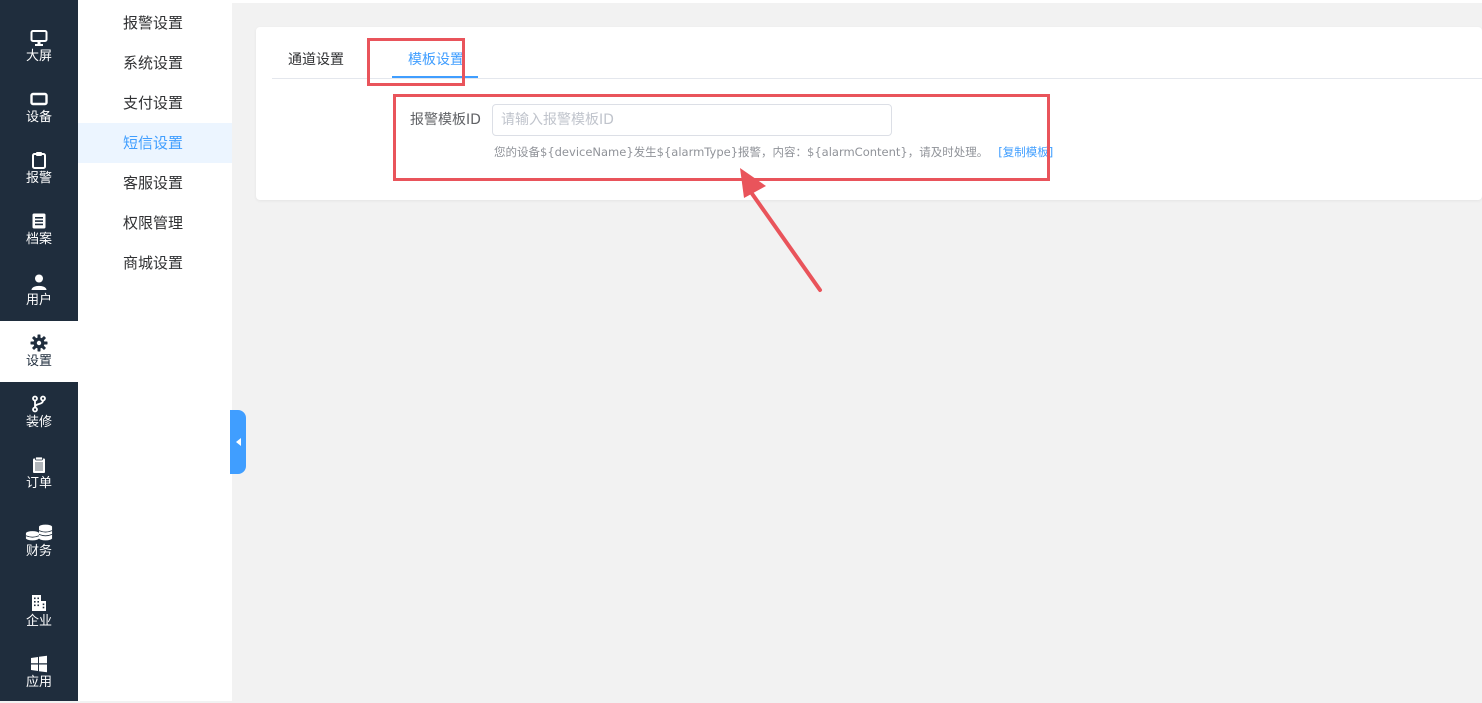  Describe the element at coordinates (445, 120) in the screenshot. I see `alarm-template-id-label: 报警模板ID` at that location.